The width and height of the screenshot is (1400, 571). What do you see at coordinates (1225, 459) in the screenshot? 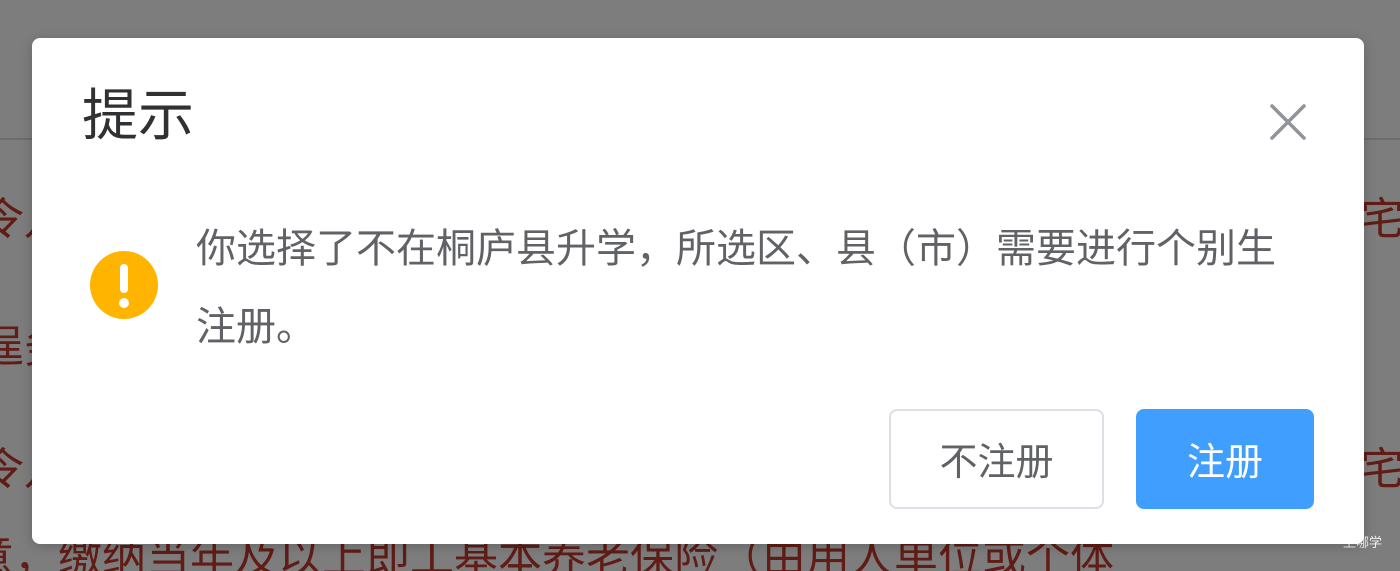
I see `confirm-button: 注册` at bounding box center [1225, 459].